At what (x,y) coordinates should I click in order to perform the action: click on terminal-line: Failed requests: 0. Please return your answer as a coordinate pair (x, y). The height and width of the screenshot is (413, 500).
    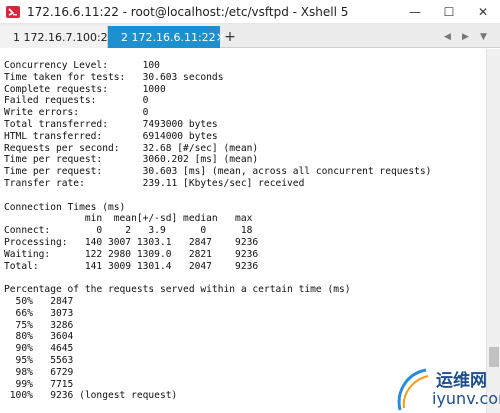
    Looking at the image, I should click on (76, 101).